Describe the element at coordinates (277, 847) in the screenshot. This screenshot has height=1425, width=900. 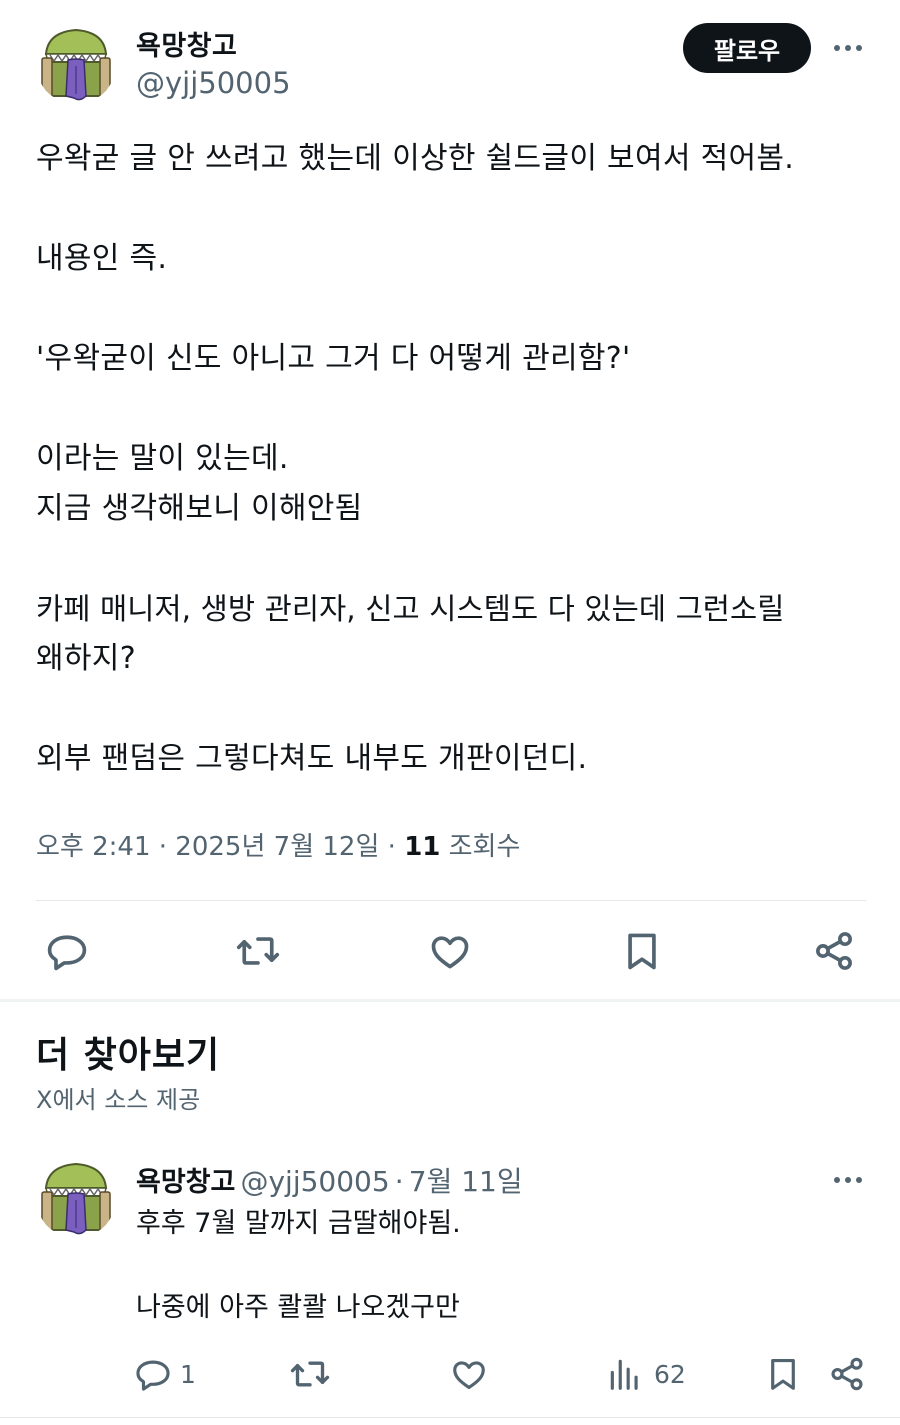
I see `tweet-date: 2025년 7월 12일` at that location.